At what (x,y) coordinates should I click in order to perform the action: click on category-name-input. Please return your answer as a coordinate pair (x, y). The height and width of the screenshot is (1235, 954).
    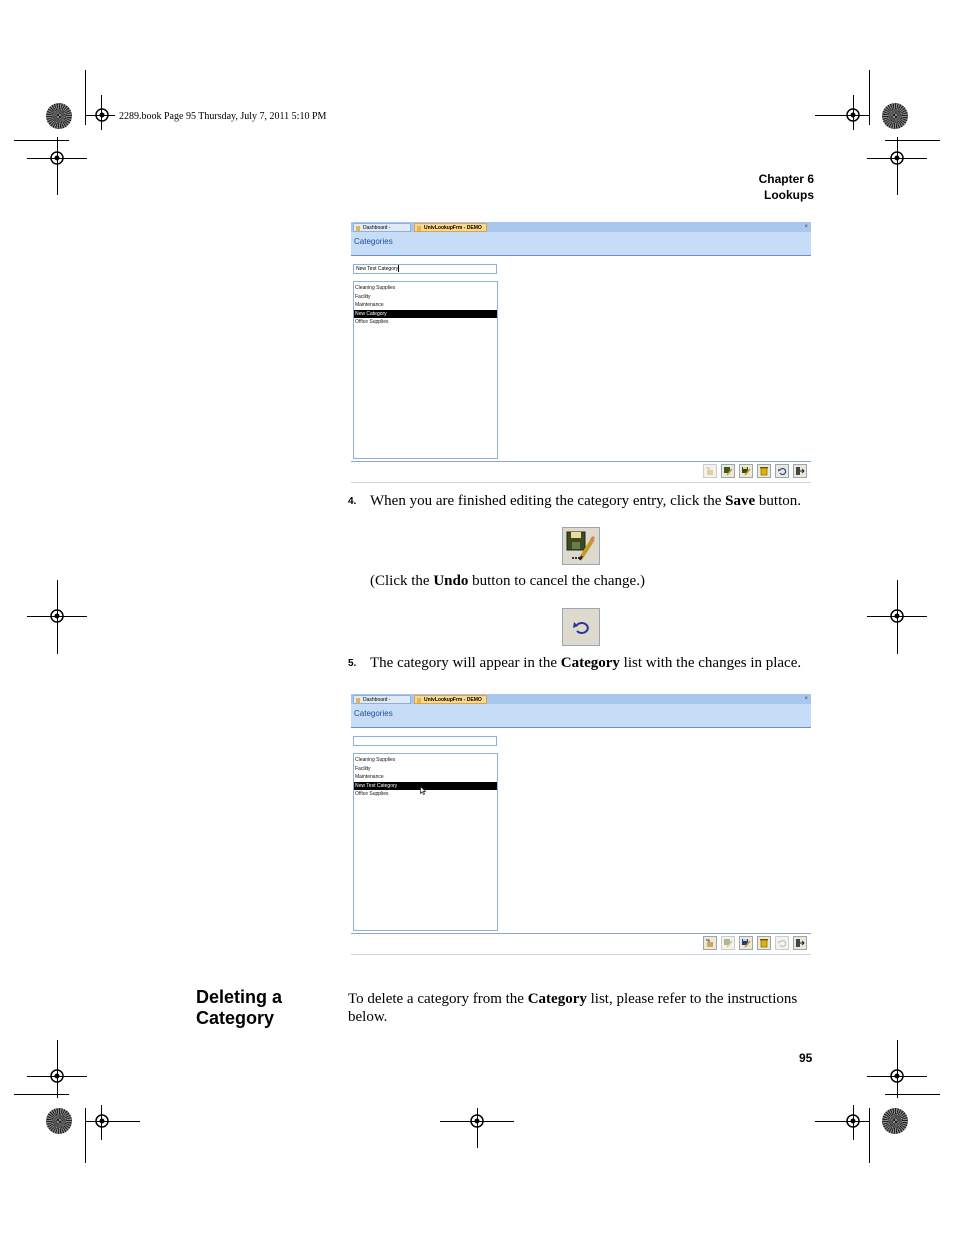
    Looking at the image, I should click on (425, 741).